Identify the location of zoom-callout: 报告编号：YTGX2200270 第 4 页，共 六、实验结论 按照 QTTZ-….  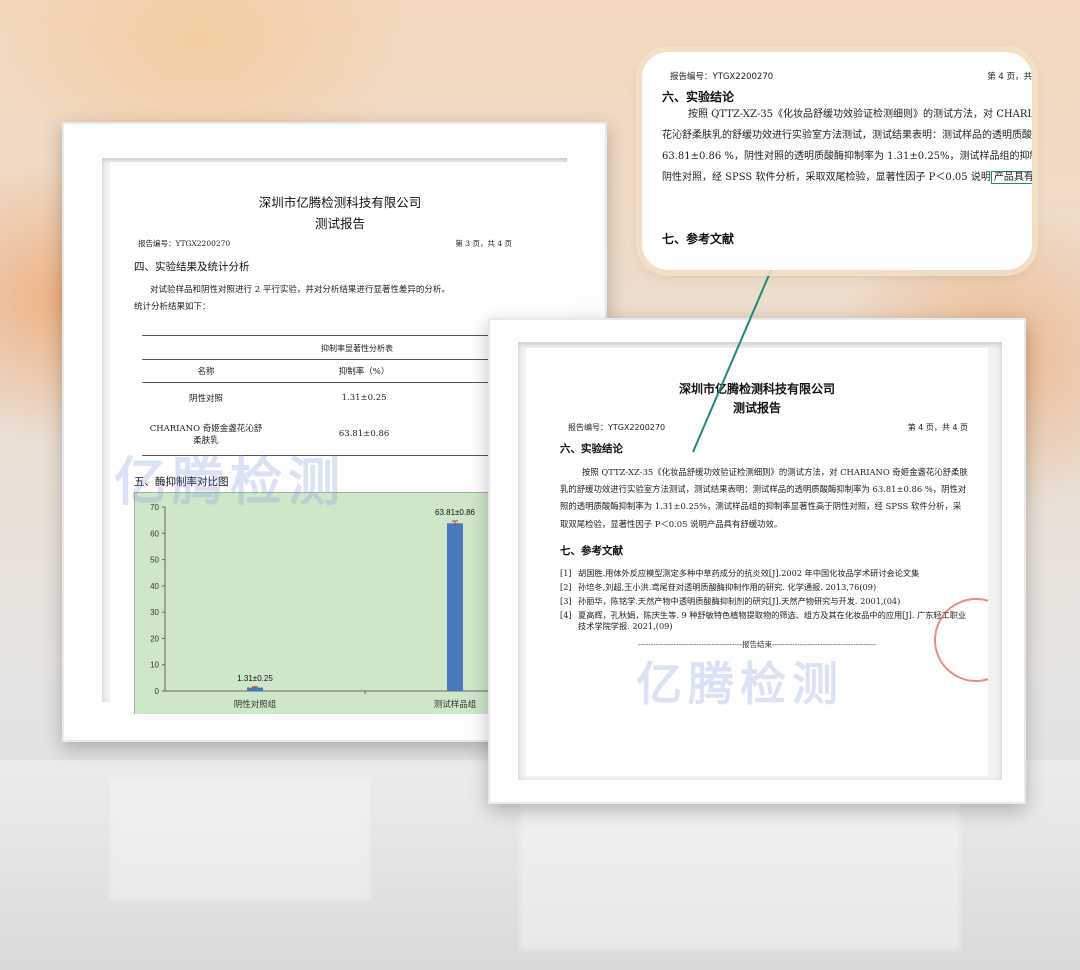
(837, 161).